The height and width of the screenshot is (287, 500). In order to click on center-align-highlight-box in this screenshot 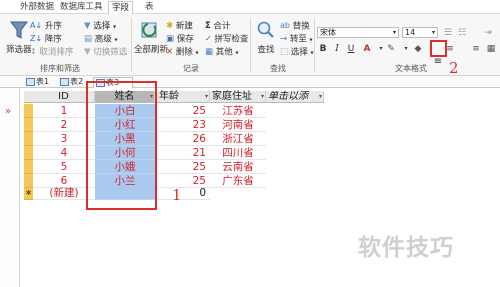, I will do `click(438, 48)`.